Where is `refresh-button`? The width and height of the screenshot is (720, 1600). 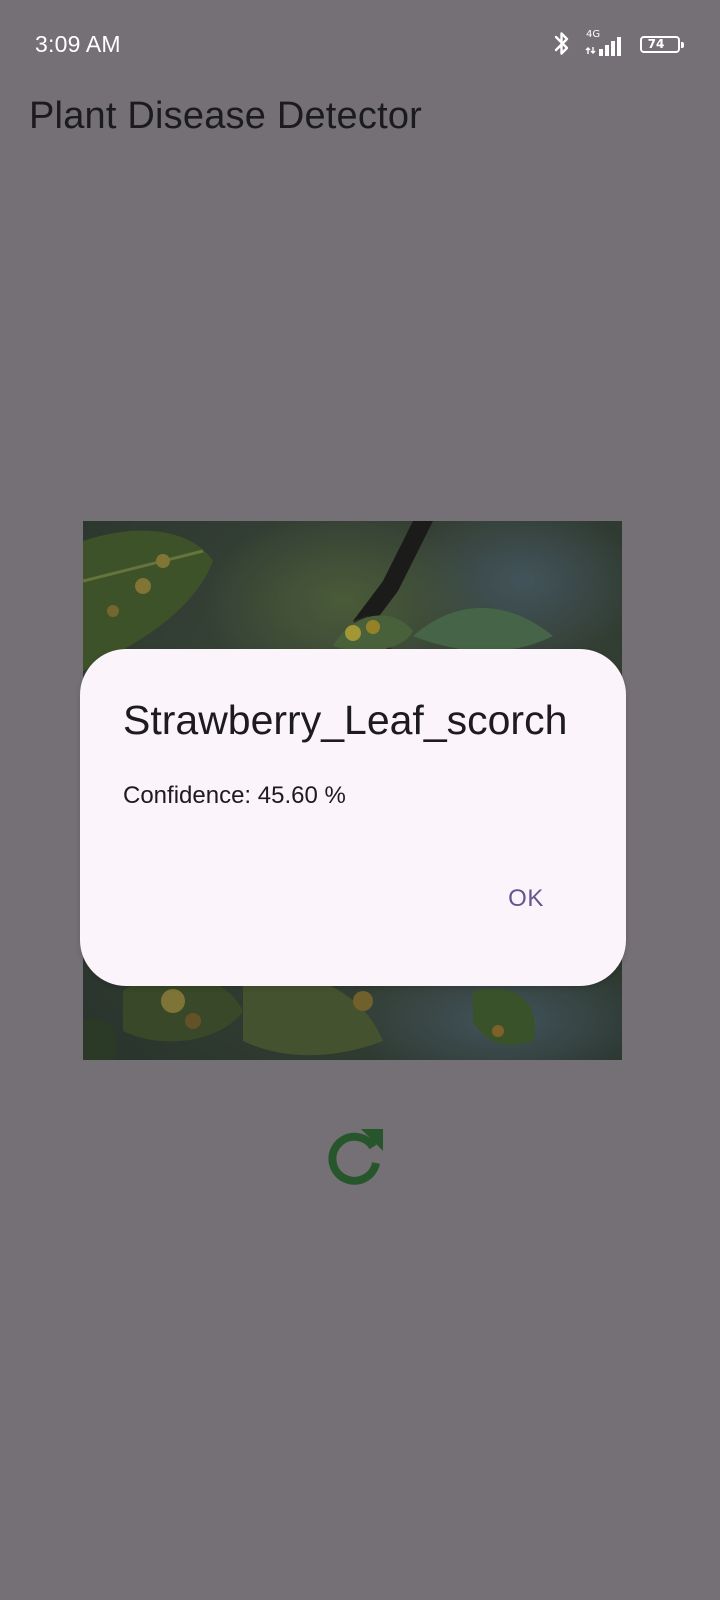 refresh-button is located at coordinates (354, 1156).